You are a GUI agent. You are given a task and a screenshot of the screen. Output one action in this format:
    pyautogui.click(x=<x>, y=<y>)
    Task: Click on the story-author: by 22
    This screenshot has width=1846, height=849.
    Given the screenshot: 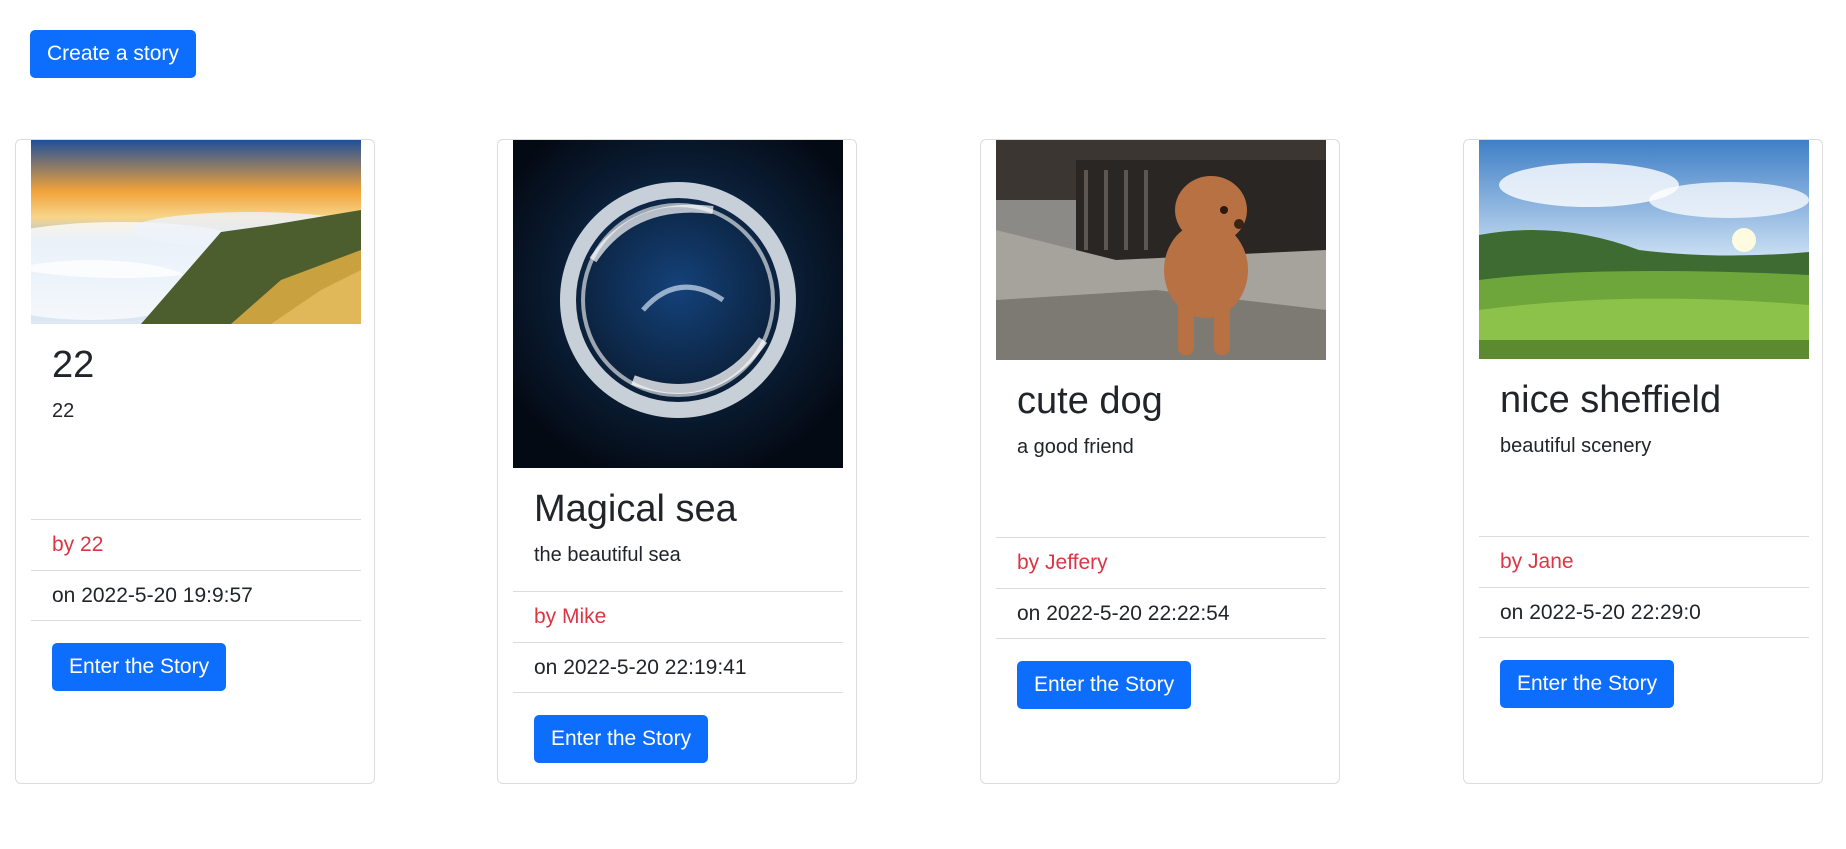 What is the action you would take?
    pyautogui.click(x=196, y=544)
    